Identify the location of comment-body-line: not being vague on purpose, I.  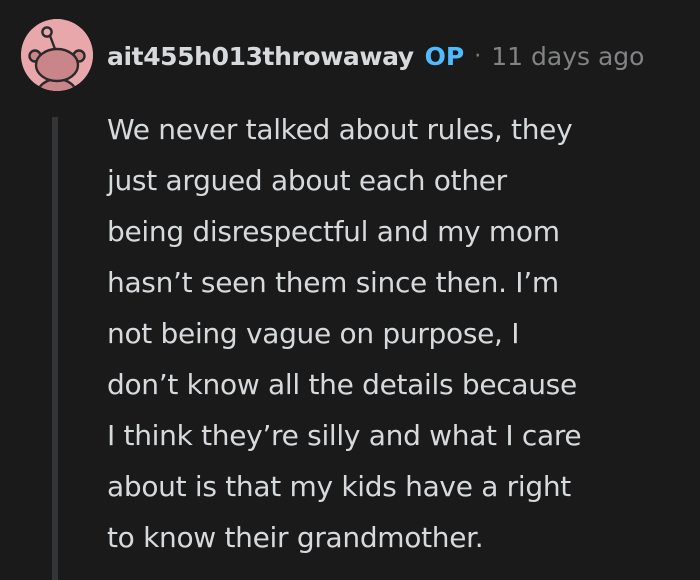
(313, 333).